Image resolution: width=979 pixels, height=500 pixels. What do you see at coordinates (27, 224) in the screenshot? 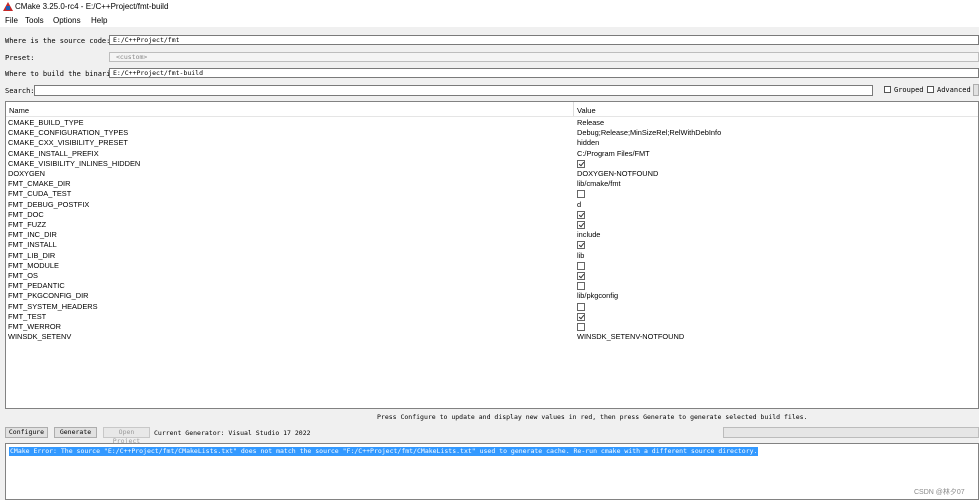
I see `row-name: FMT_FUZZ` at bounding box center [27, 224].